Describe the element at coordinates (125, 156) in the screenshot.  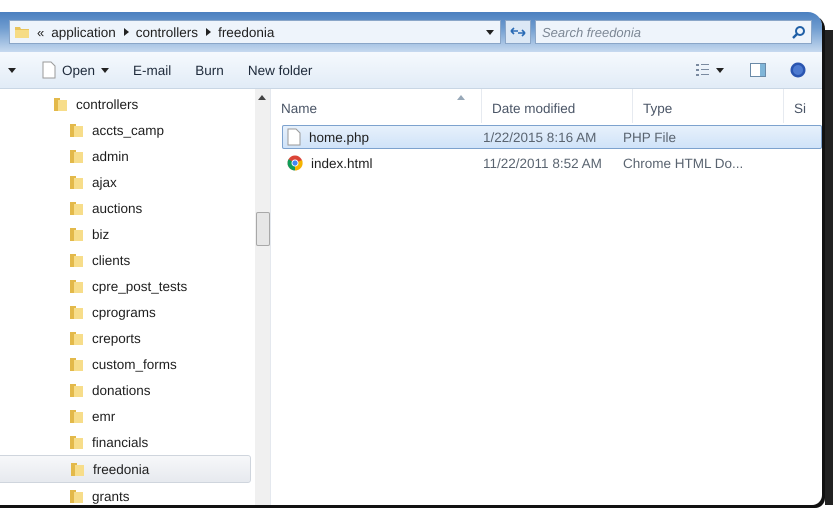
I see `folder-tree-item: admin` at that location.